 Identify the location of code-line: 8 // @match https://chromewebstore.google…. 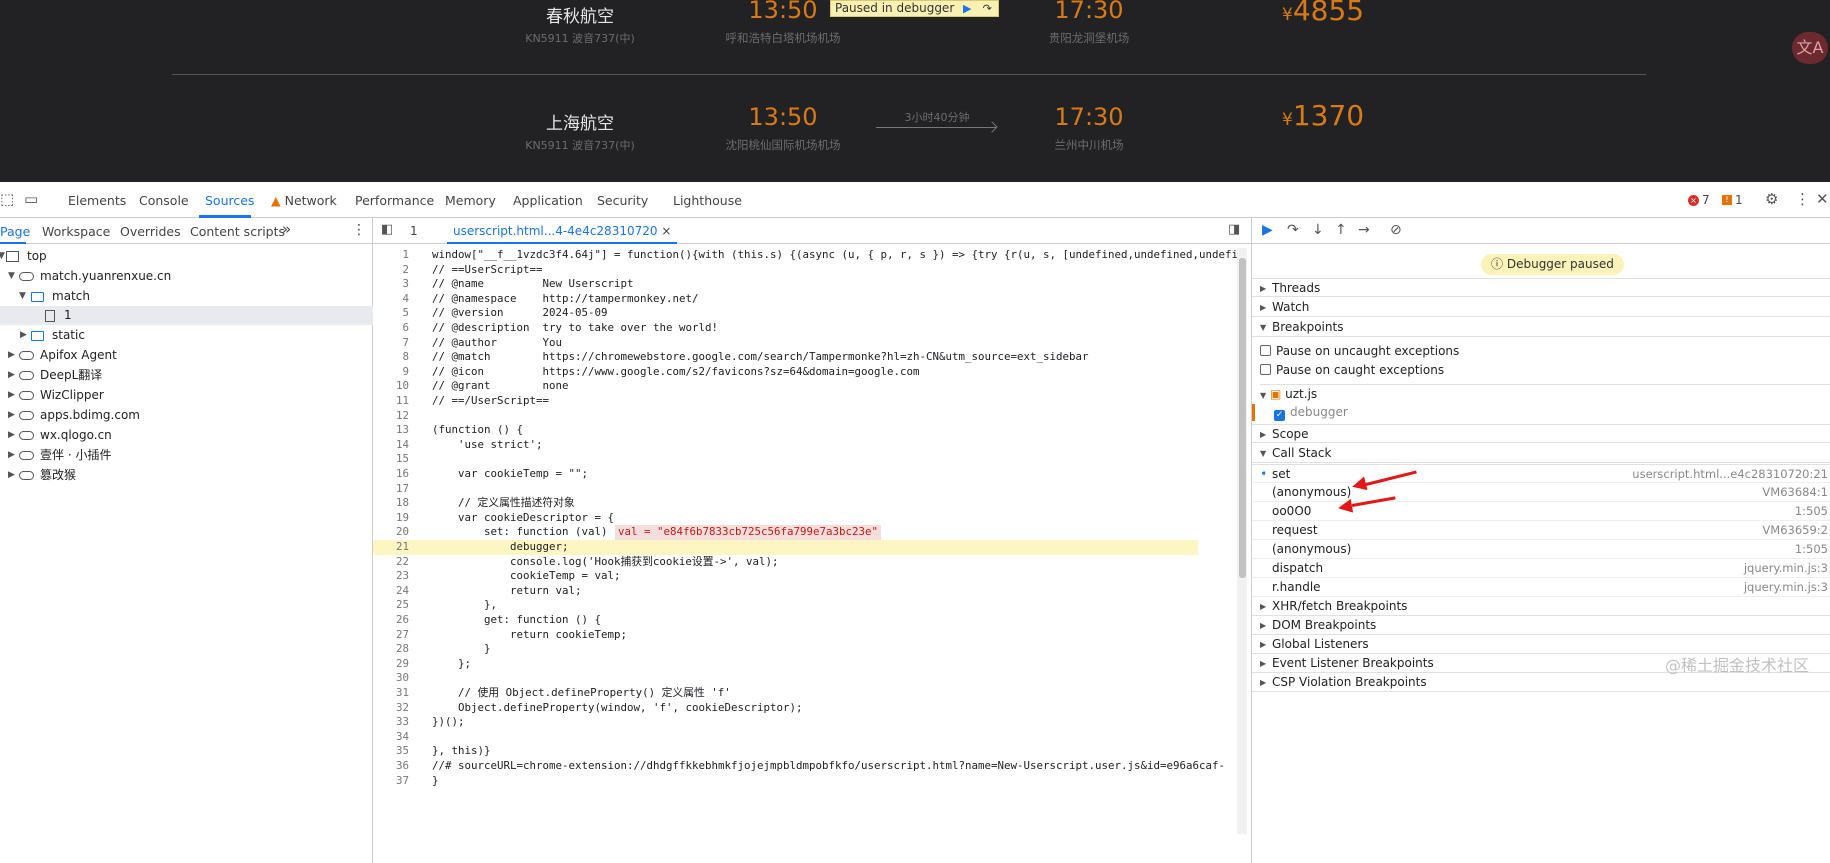
(785, 357).